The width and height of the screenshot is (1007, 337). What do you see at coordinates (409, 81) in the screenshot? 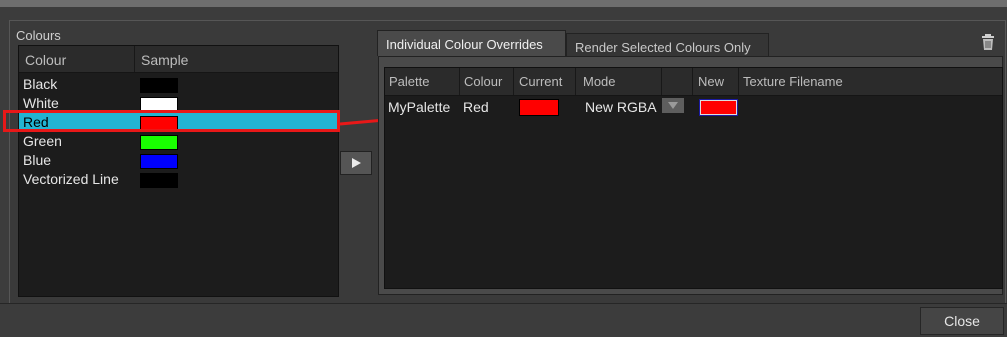
I see `header-palette: Palette` at bounding box center [409, 81].